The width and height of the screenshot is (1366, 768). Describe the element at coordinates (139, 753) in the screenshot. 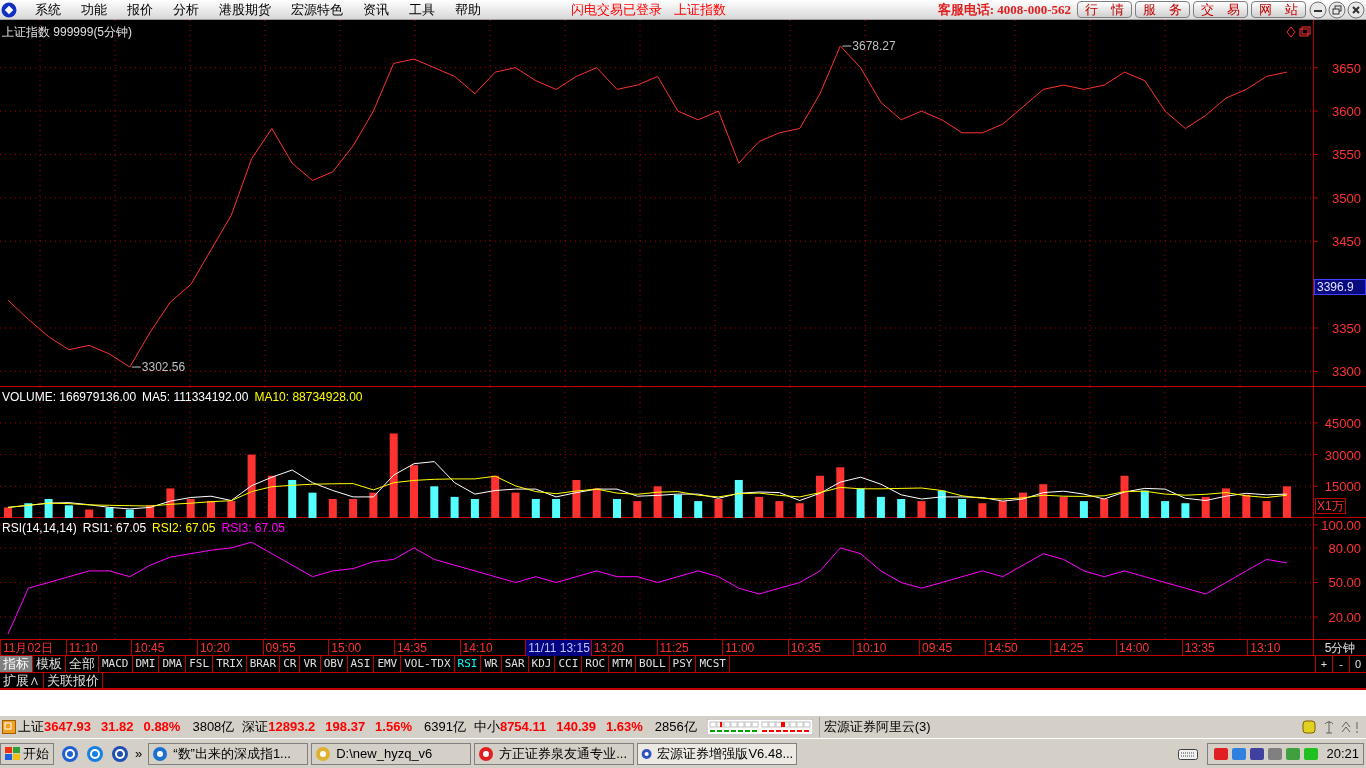

I see `more-chevron: »` at that location.